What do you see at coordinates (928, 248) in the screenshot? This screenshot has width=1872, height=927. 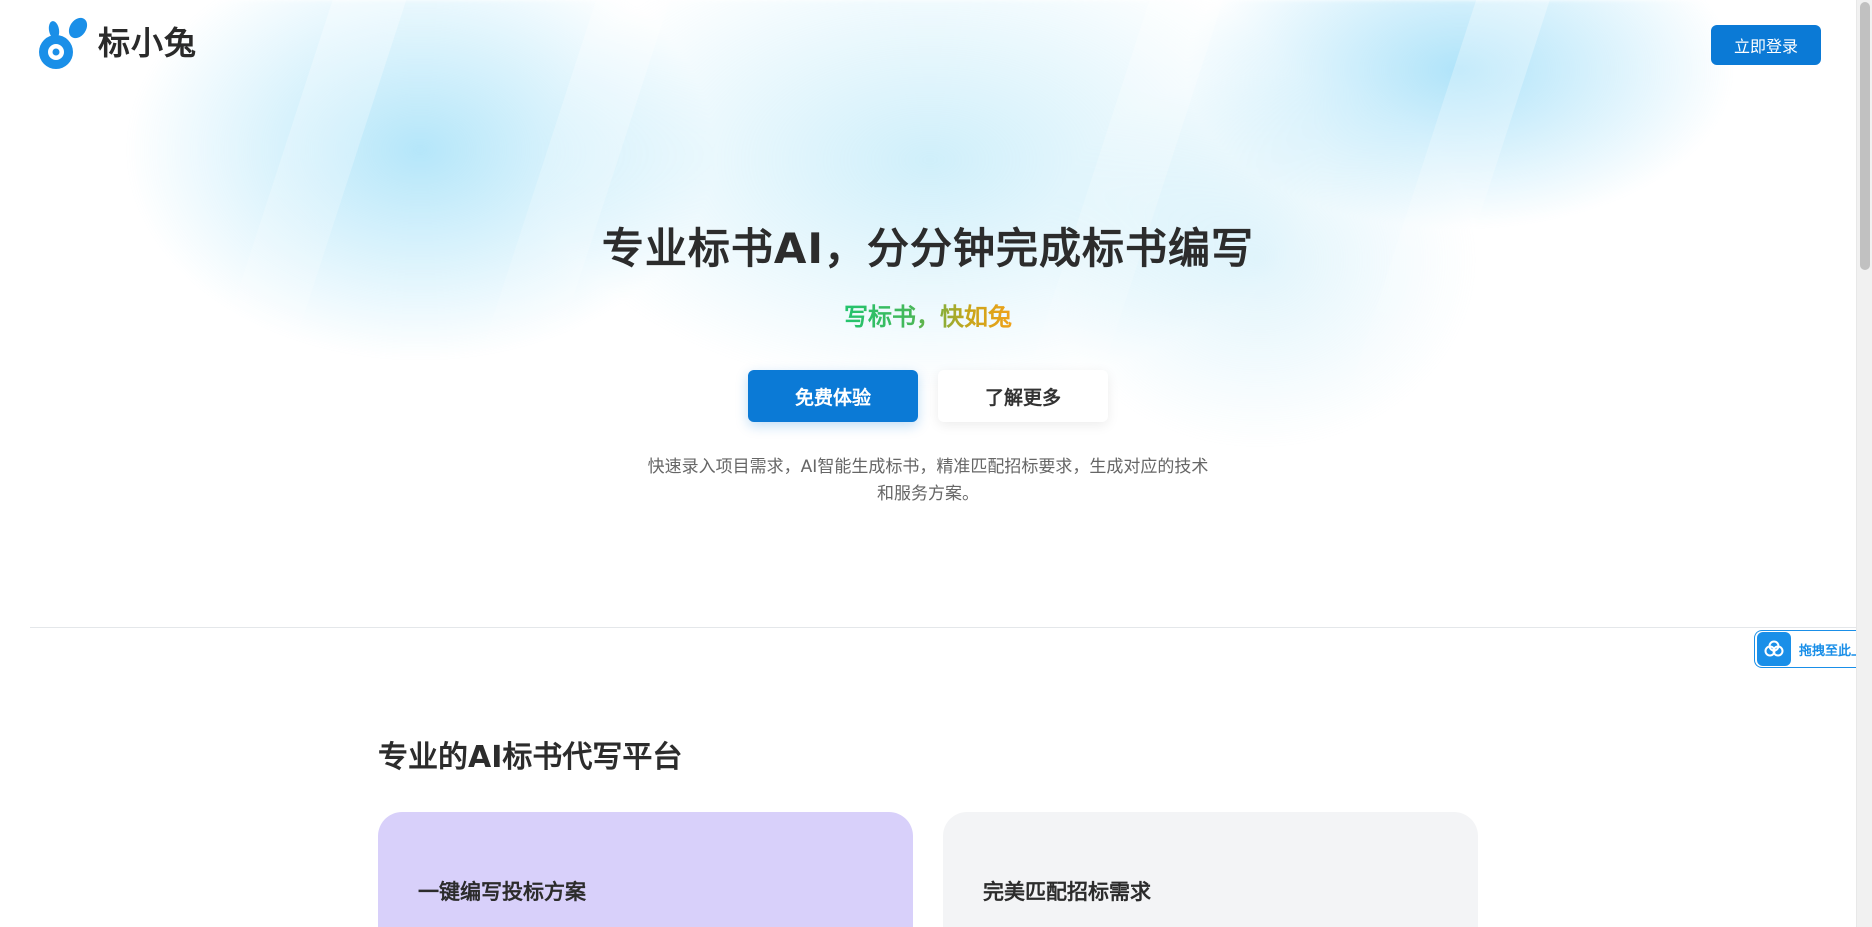 I see `hero-title: 专业标书AI，分分钟完成标书编写` at bounding box center [928, 248].